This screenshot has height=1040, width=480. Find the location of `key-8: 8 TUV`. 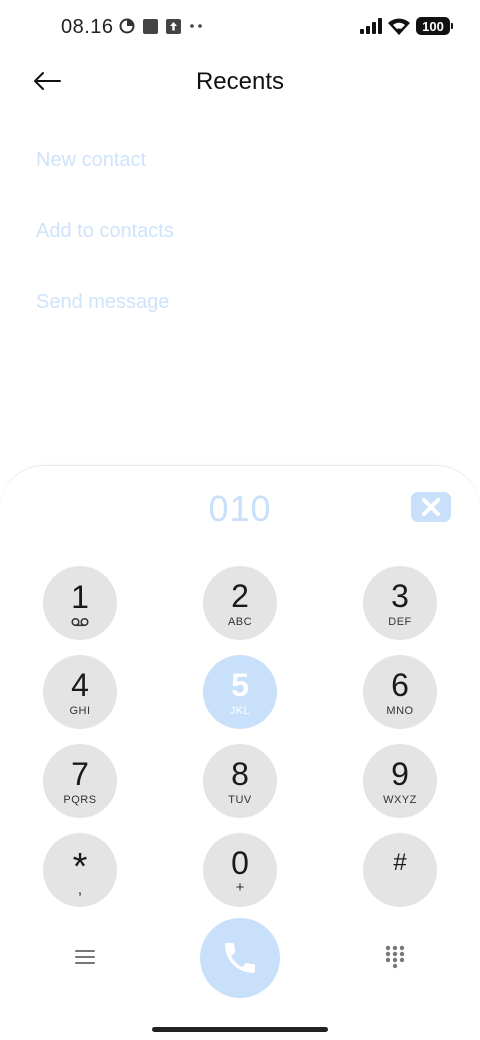

key-8: 8 TUV is located at coordinates (240, 781).